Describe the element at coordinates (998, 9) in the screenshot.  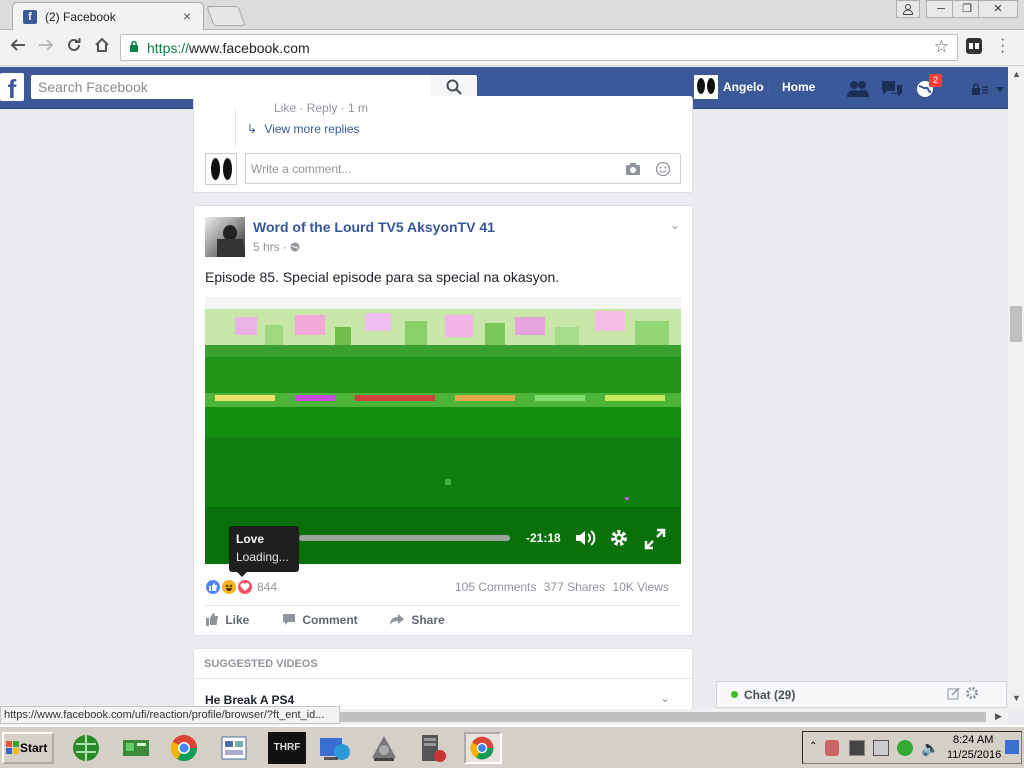
I see `close-window-button: ✕` at that location.